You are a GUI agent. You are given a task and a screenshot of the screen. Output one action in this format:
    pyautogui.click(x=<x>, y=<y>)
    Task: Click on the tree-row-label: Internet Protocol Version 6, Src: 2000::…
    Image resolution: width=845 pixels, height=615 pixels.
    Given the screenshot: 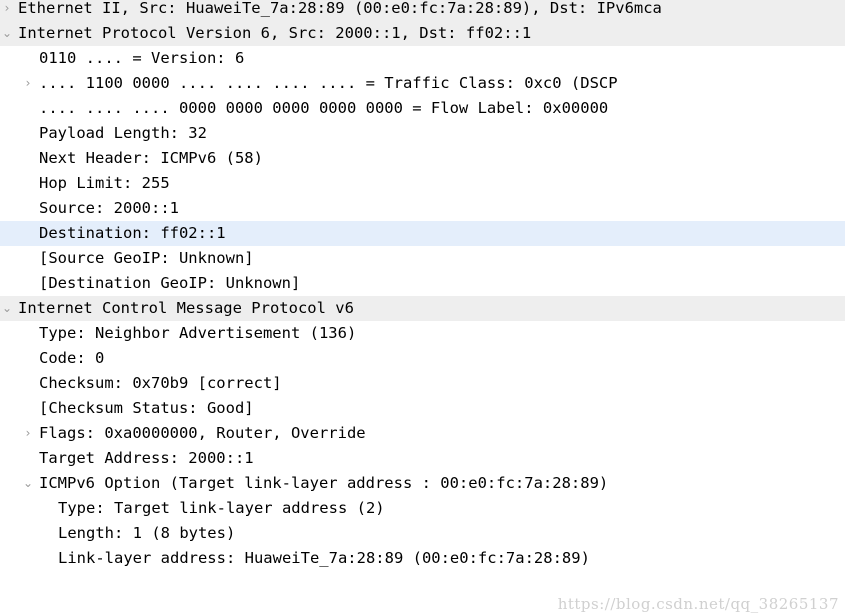 What is the action you would take?
    pyautogui.click(x=275, y=33)
    